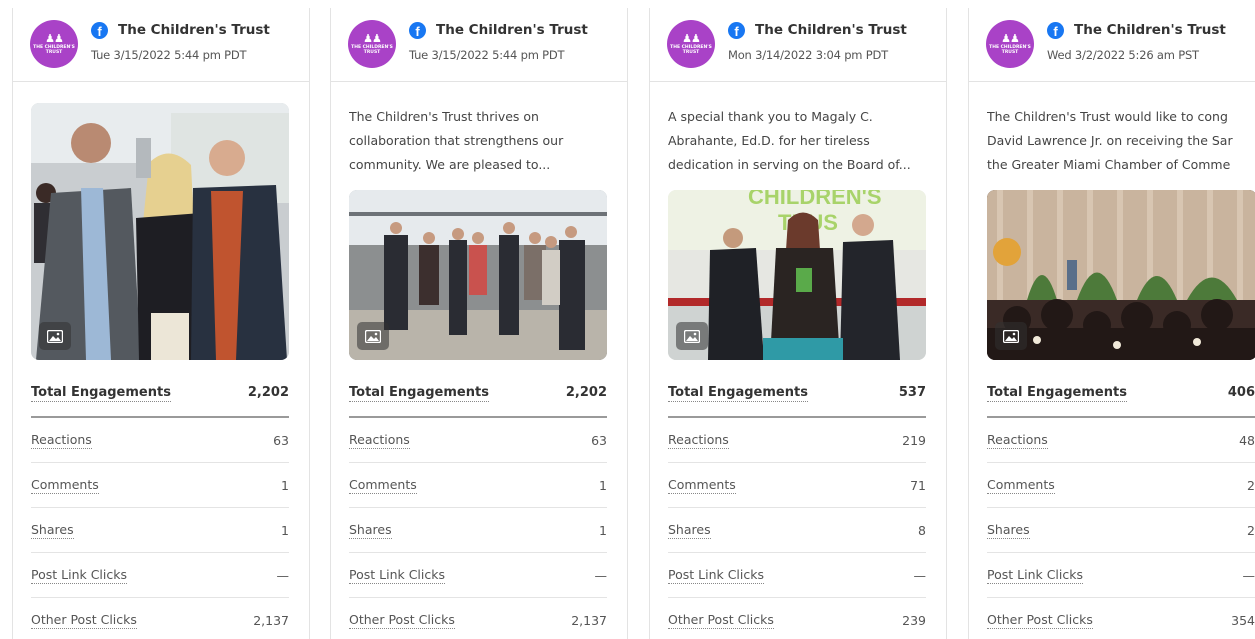 The height and width of the screenshot is (639, 1255). I want to click on shares-row: Shares 8, so click(797, 530).